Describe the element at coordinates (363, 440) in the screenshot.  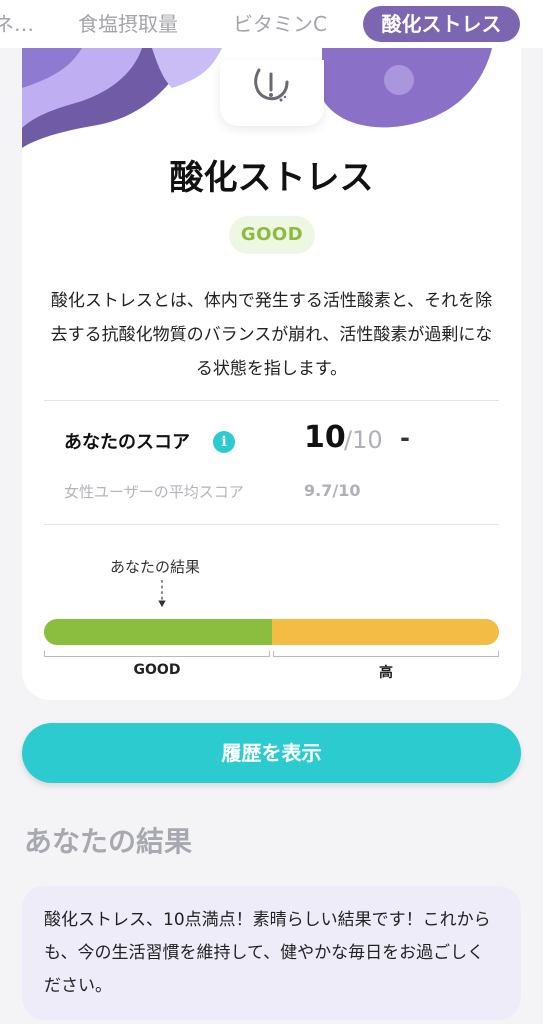
I see `score-max: /10` at that location.